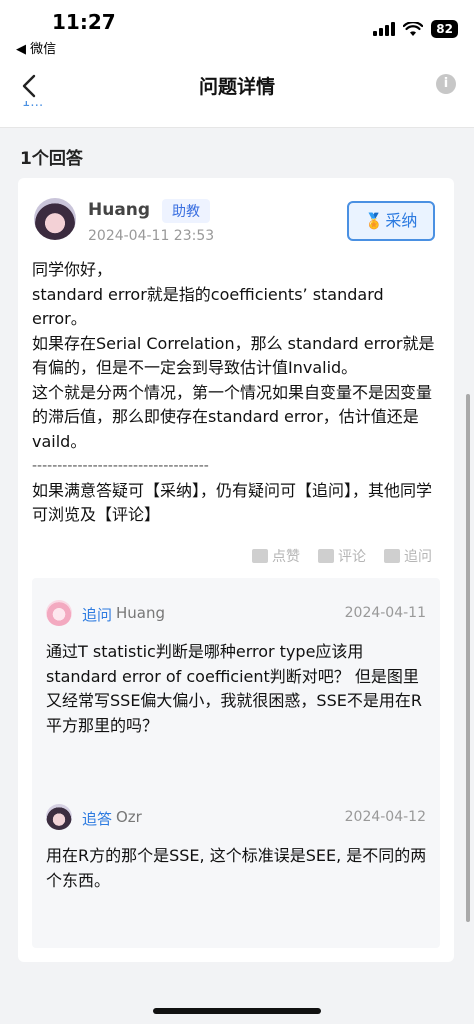 The height and width of the screenshot is (1024, 474). Describe the element at coordinates (232, 502) in the screenshot. I see `answer-paragraph: 如果满意答疑可【采纳】，仍有疑问可【追问】，其他同学可浏览及【评论】` at that location.